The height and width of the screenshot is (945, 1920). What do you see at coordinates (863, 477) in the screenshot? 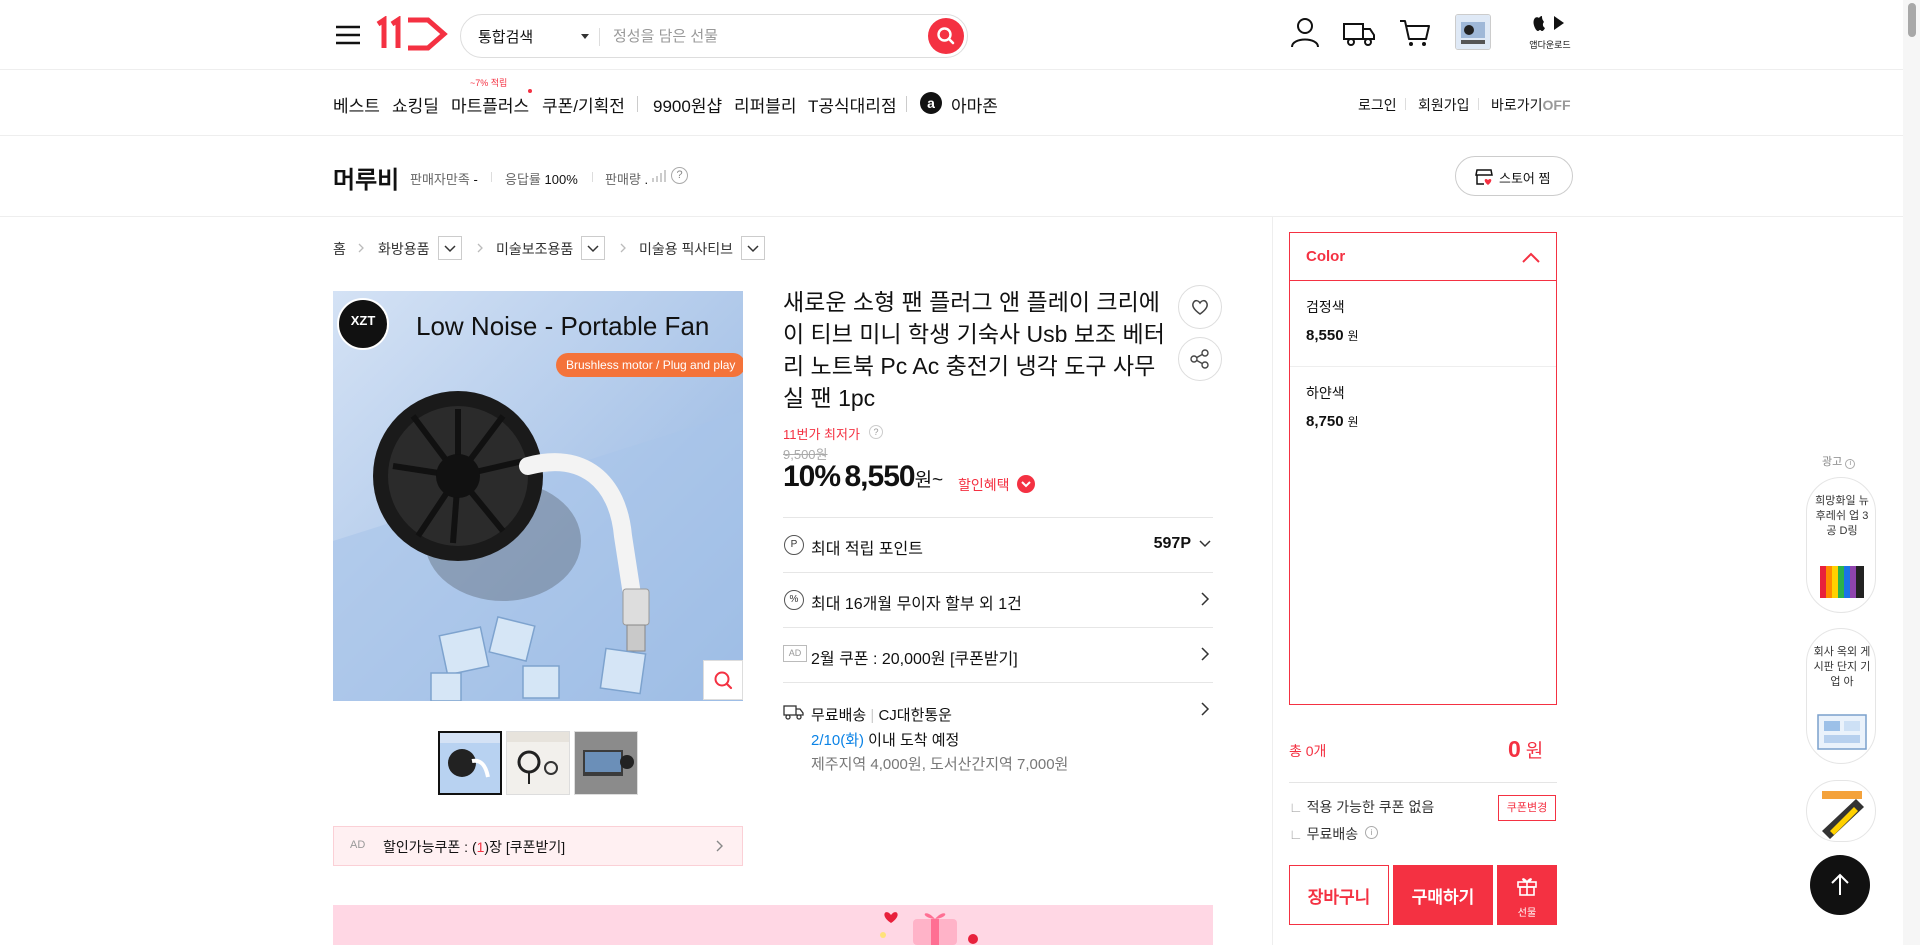
I see `sale-price-row: 10% 8,550원~` at bounding box center [863, 477].